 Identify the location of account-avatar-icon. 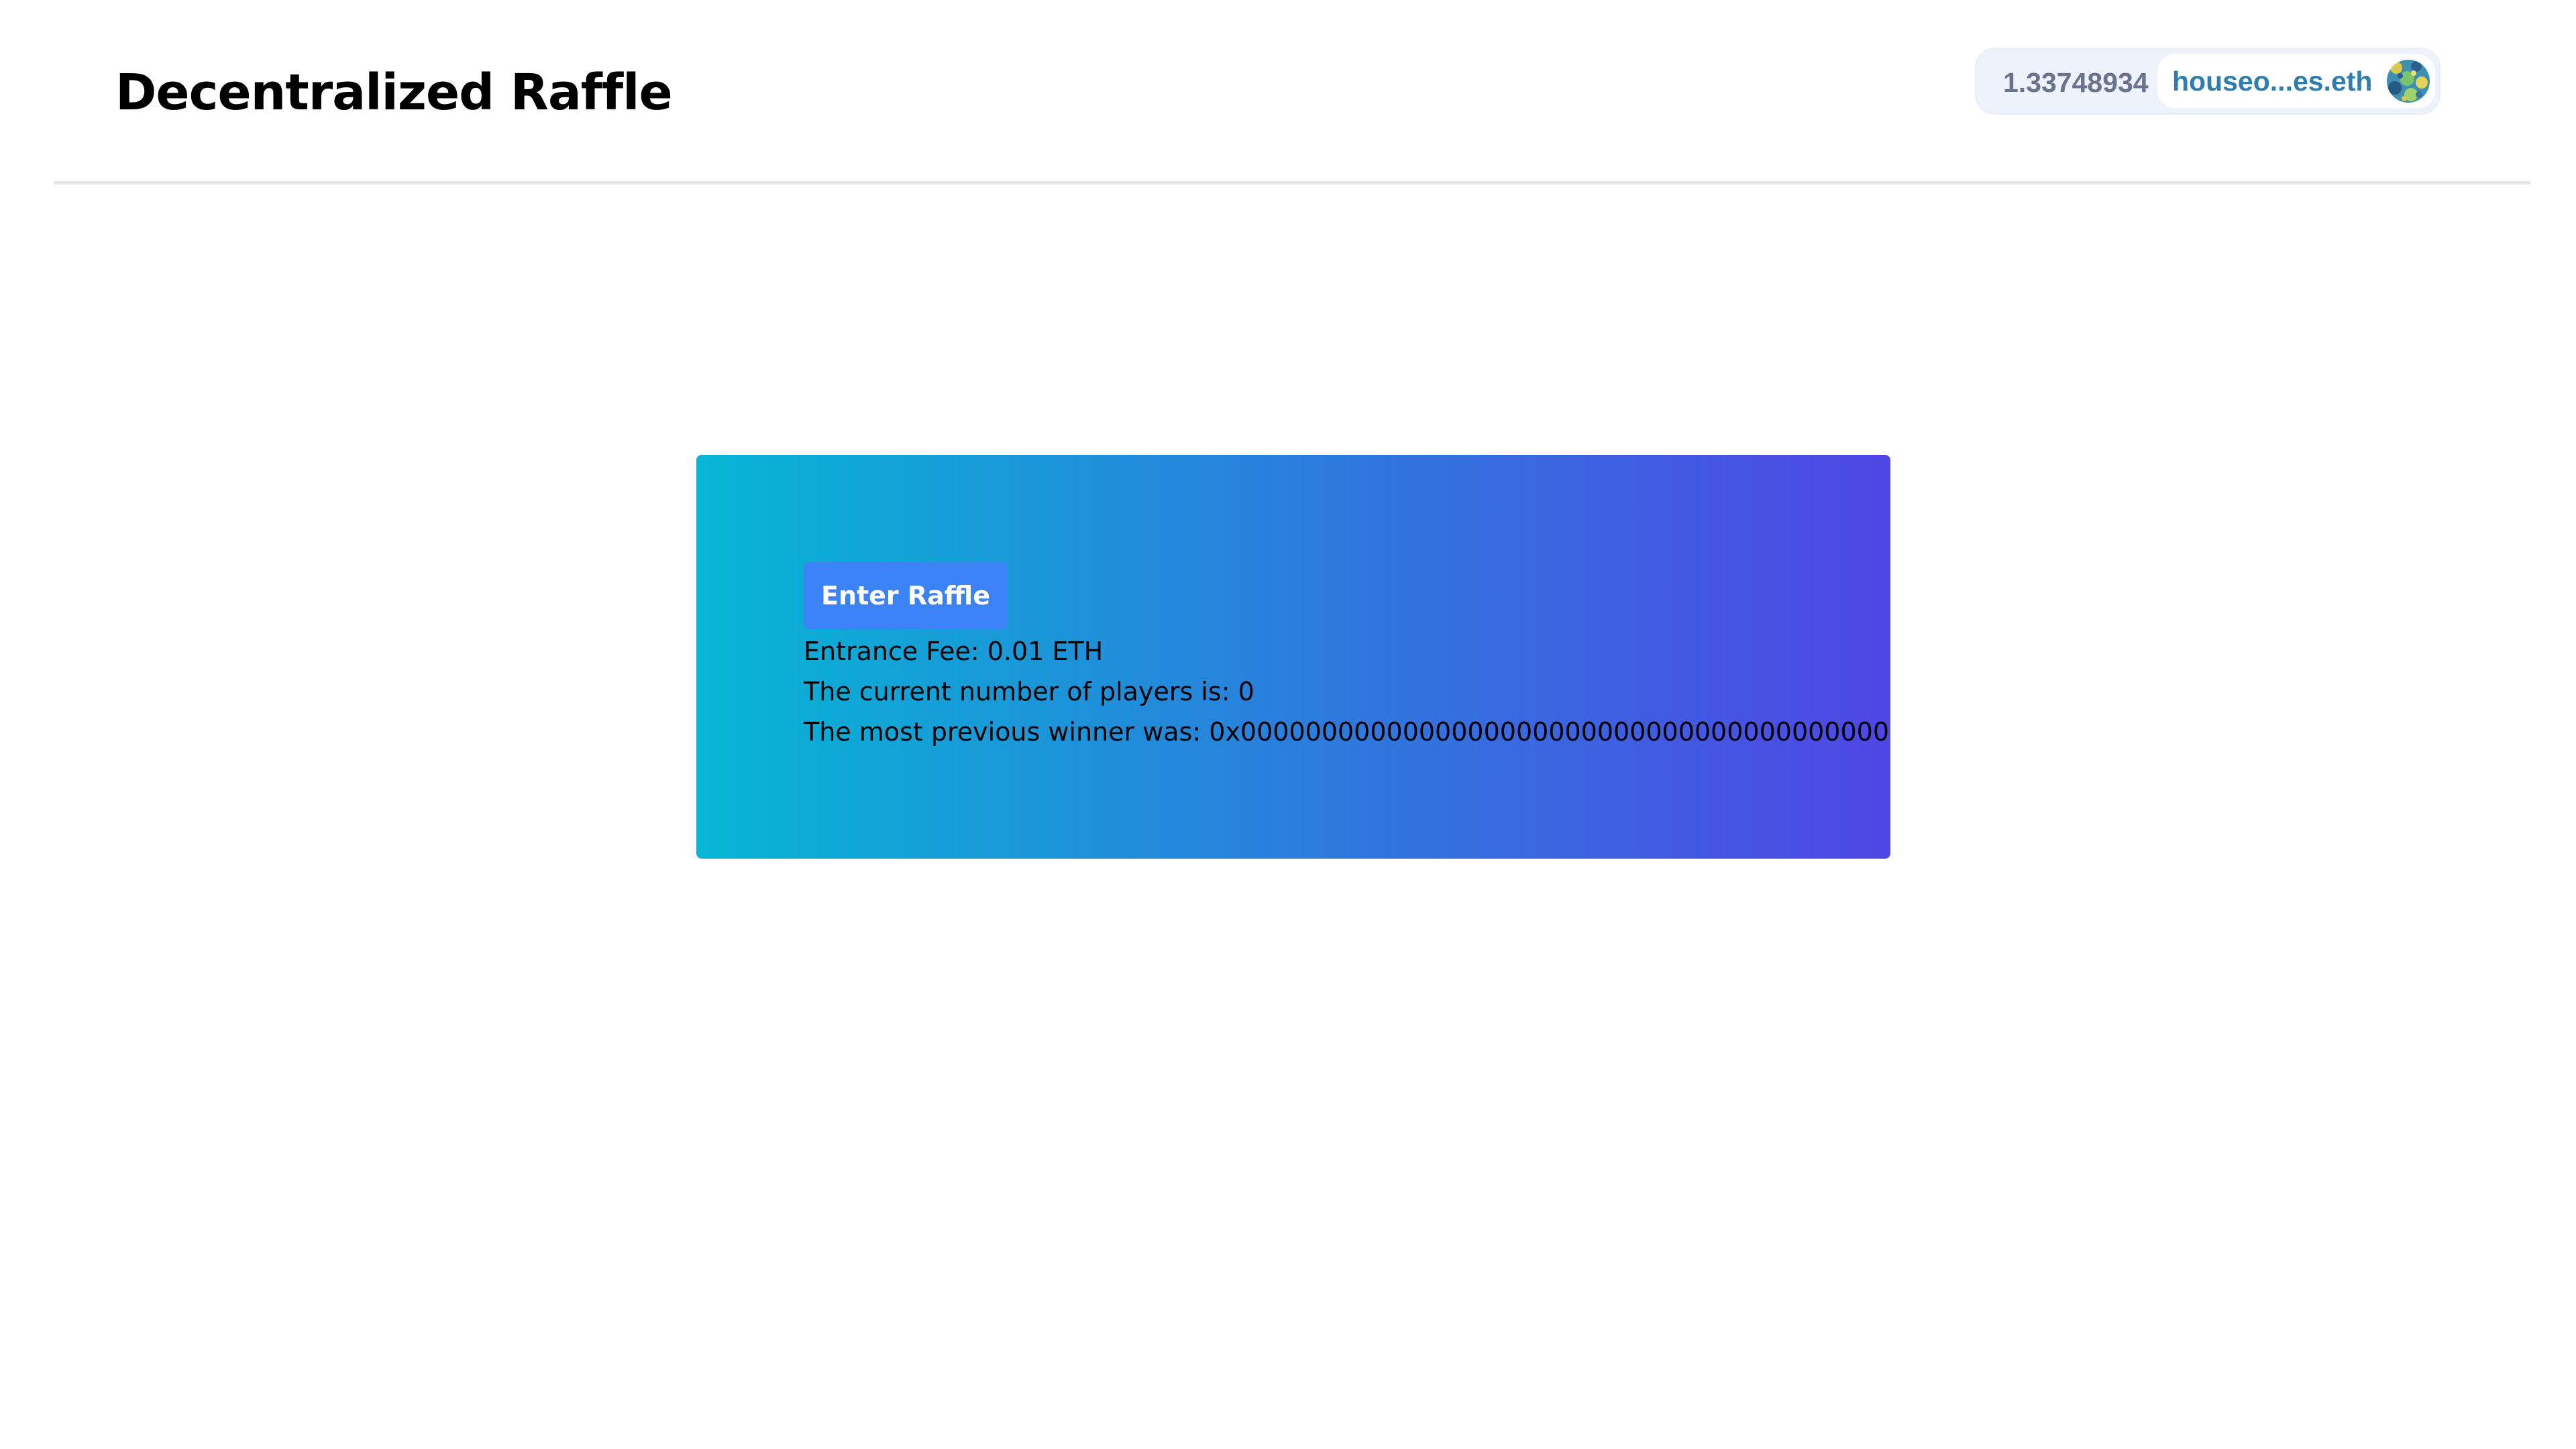
(2408, 81).